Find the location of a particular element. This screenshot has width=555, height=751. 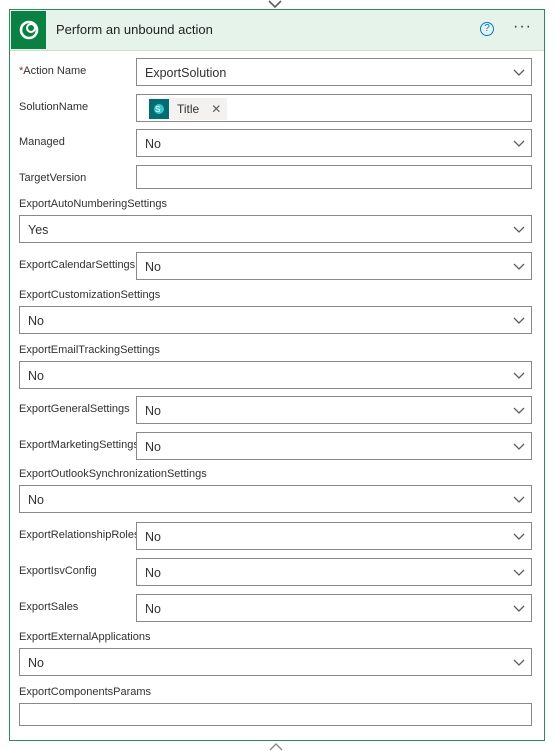

exportemailtrackingsettings-value: No is located at coordinates (36, 376).